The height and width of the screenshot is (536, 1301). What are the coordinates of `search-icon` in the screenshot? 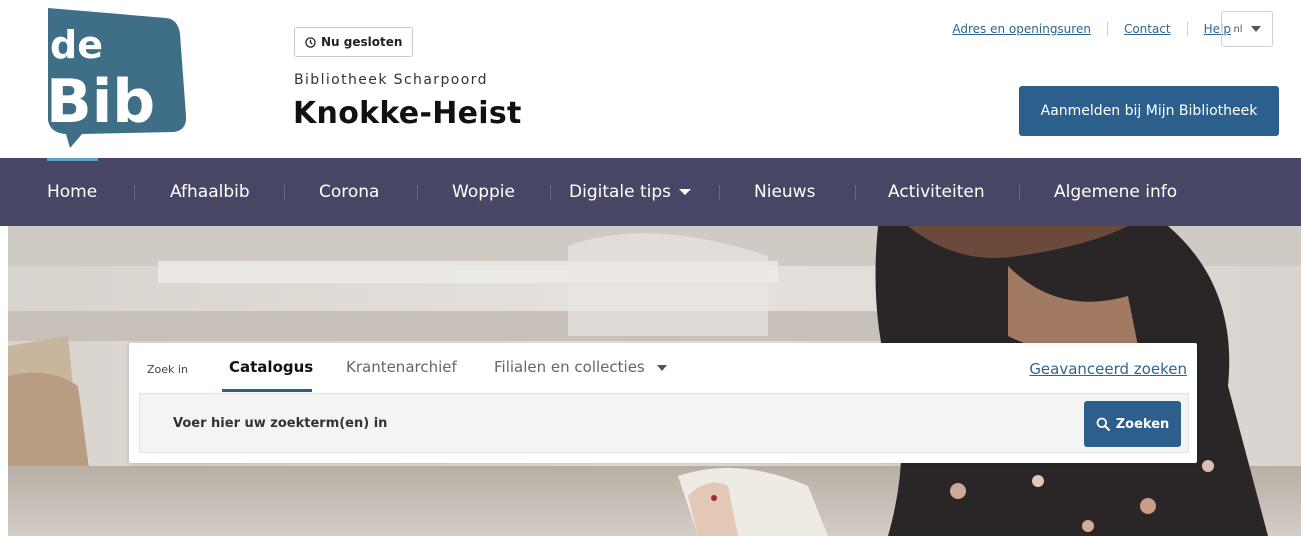 It's located at (1103, 424).